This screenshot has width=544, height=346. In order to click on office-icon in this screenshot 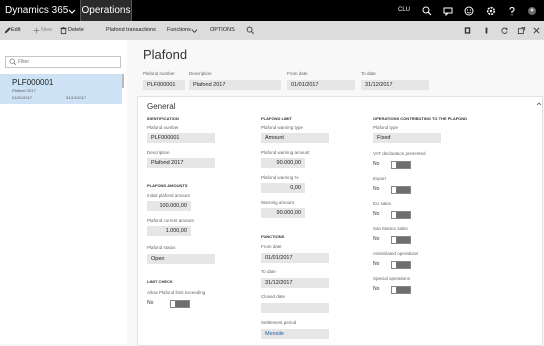, I will do `click(467, 30)`.